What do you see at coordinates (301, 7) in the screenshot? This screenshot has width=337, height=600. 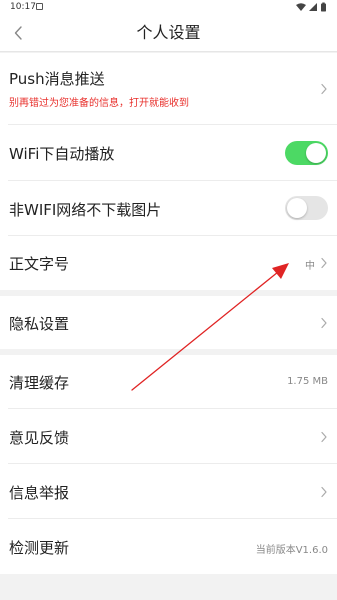 I see `wifi-icon` at bounding box center [301, 7].